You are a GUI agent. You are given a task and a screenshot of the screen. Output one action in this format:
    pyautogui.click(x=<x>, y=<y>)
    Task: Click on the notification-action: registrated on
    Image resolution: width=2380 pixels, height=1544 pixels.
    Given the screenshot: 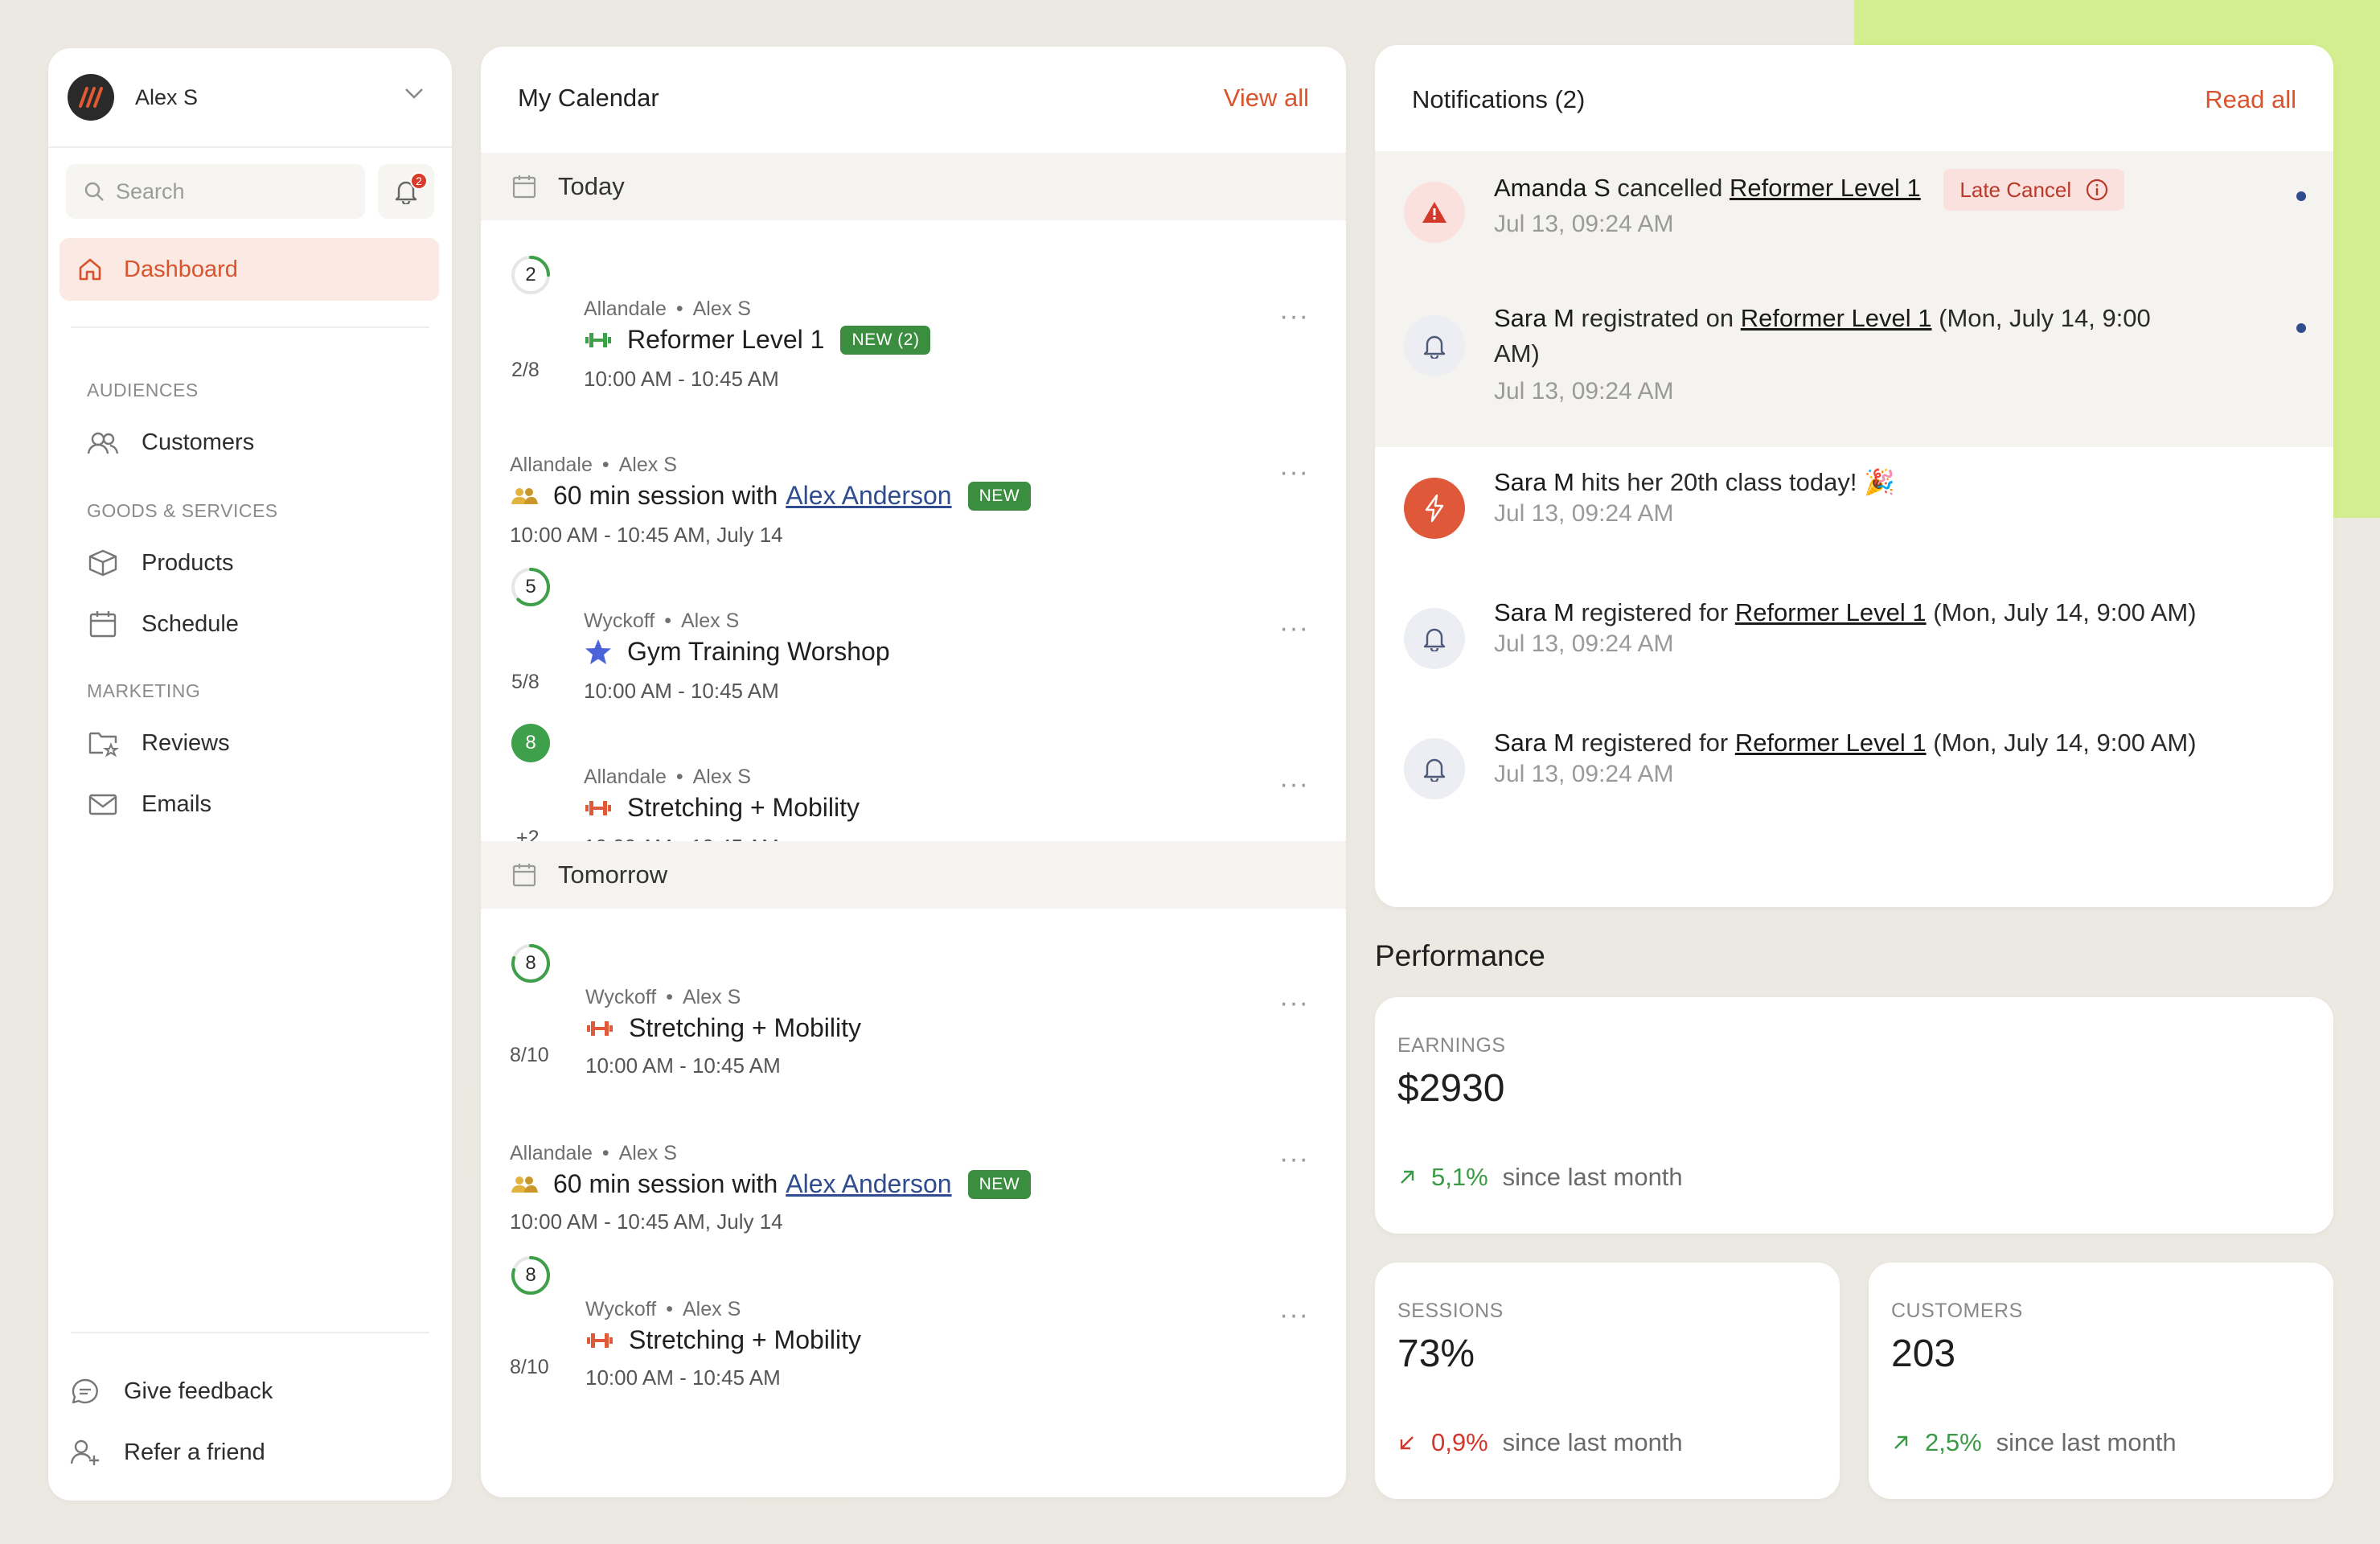 What is the action you would take?
    pyautogui.click(x=1657, y=318)
    